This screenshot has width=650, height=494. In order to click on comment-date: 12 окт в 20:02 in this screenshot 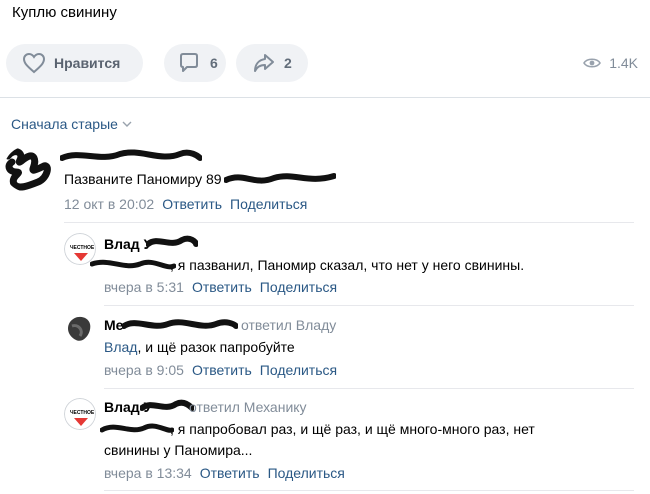, I will do `click(109, 204)`.